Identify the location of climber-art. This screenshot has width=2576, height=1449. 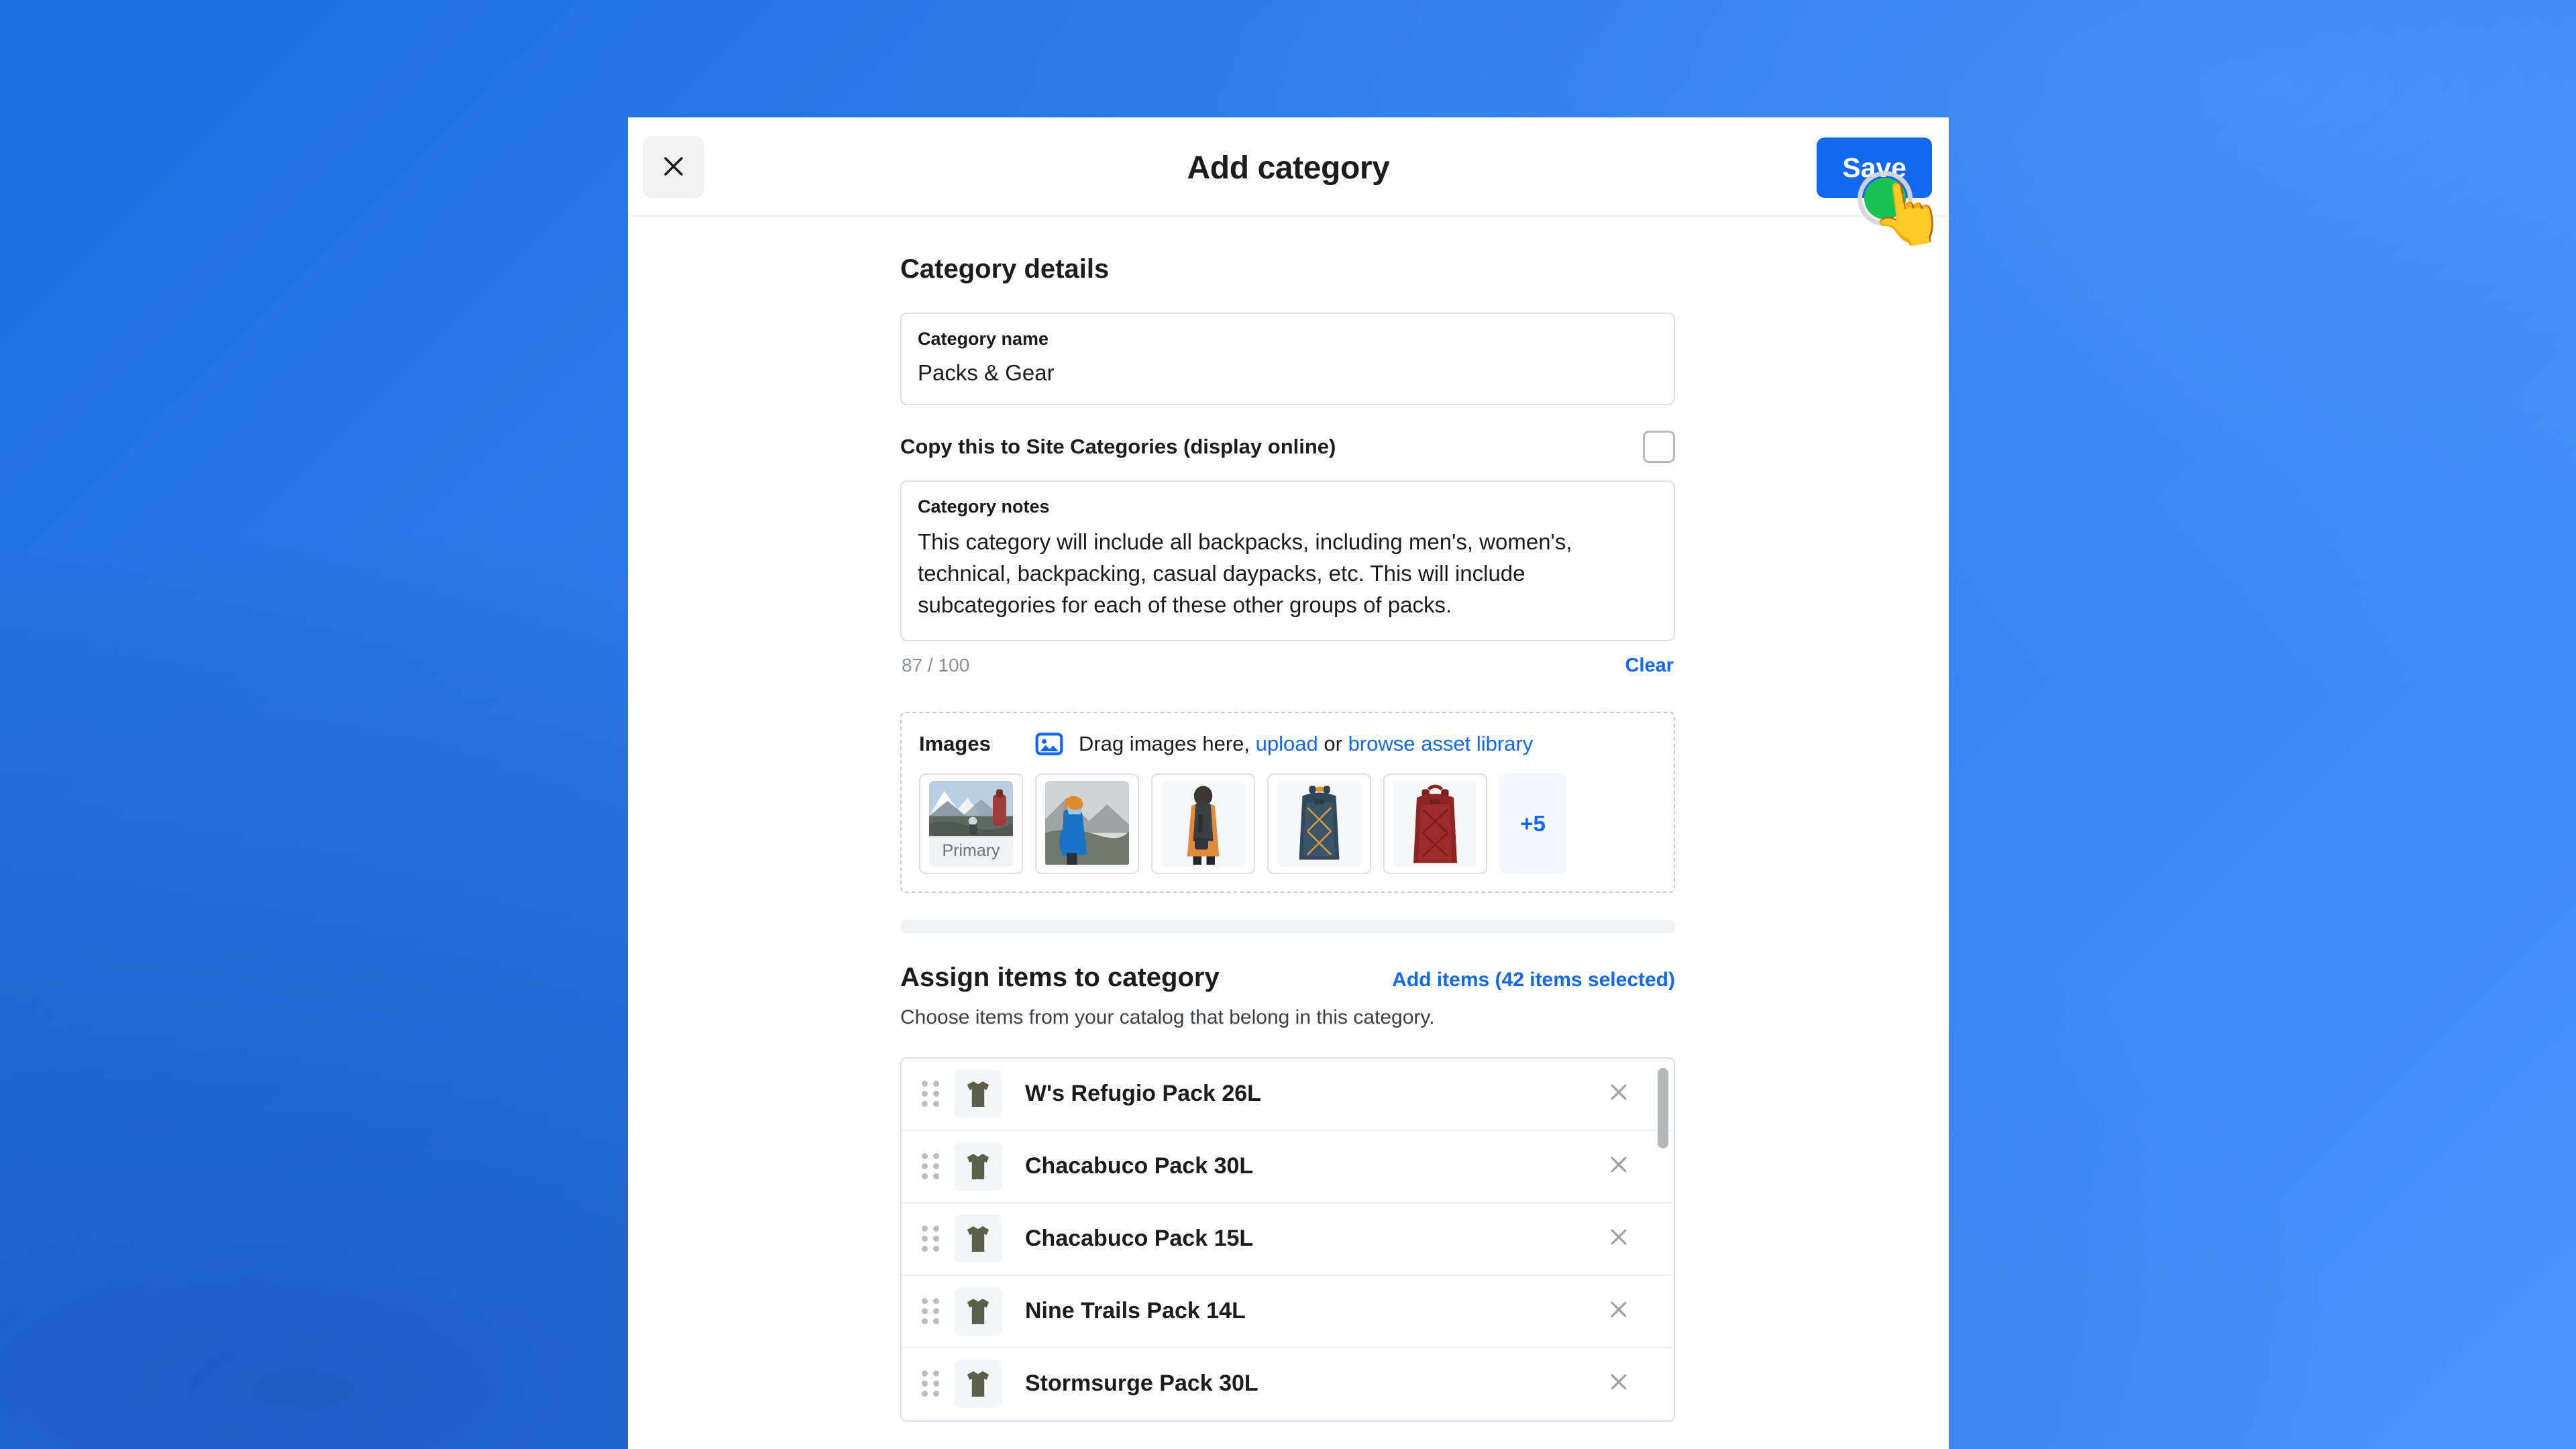
(1087, 822).